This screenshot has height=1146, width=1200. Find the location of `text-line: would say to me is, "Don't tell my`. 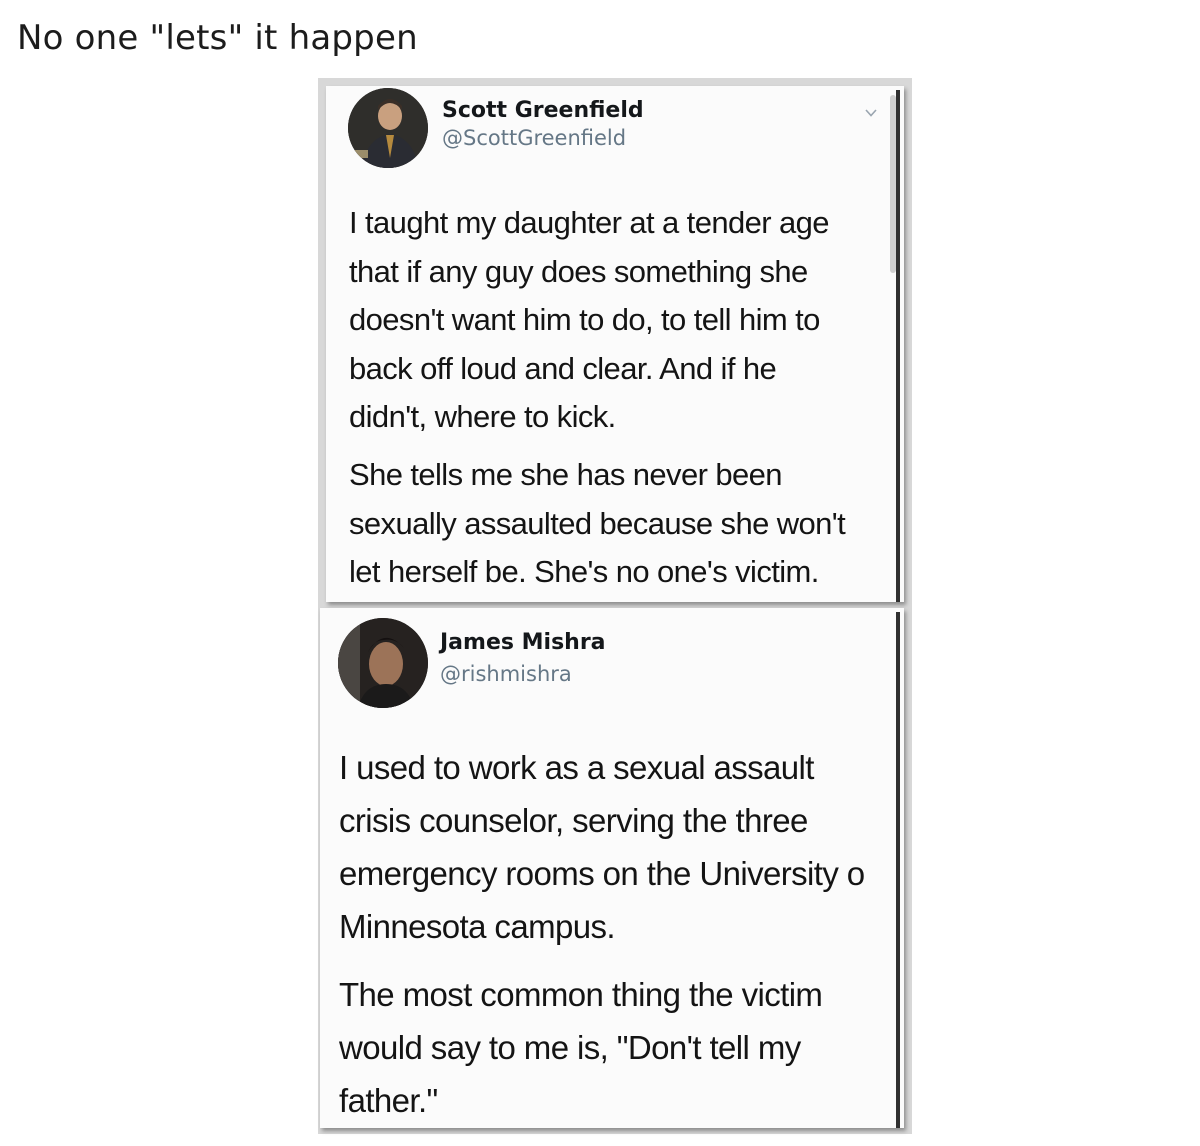

text-line: would say to me is, "Don't tell my is located at coordinates (570, 1047).